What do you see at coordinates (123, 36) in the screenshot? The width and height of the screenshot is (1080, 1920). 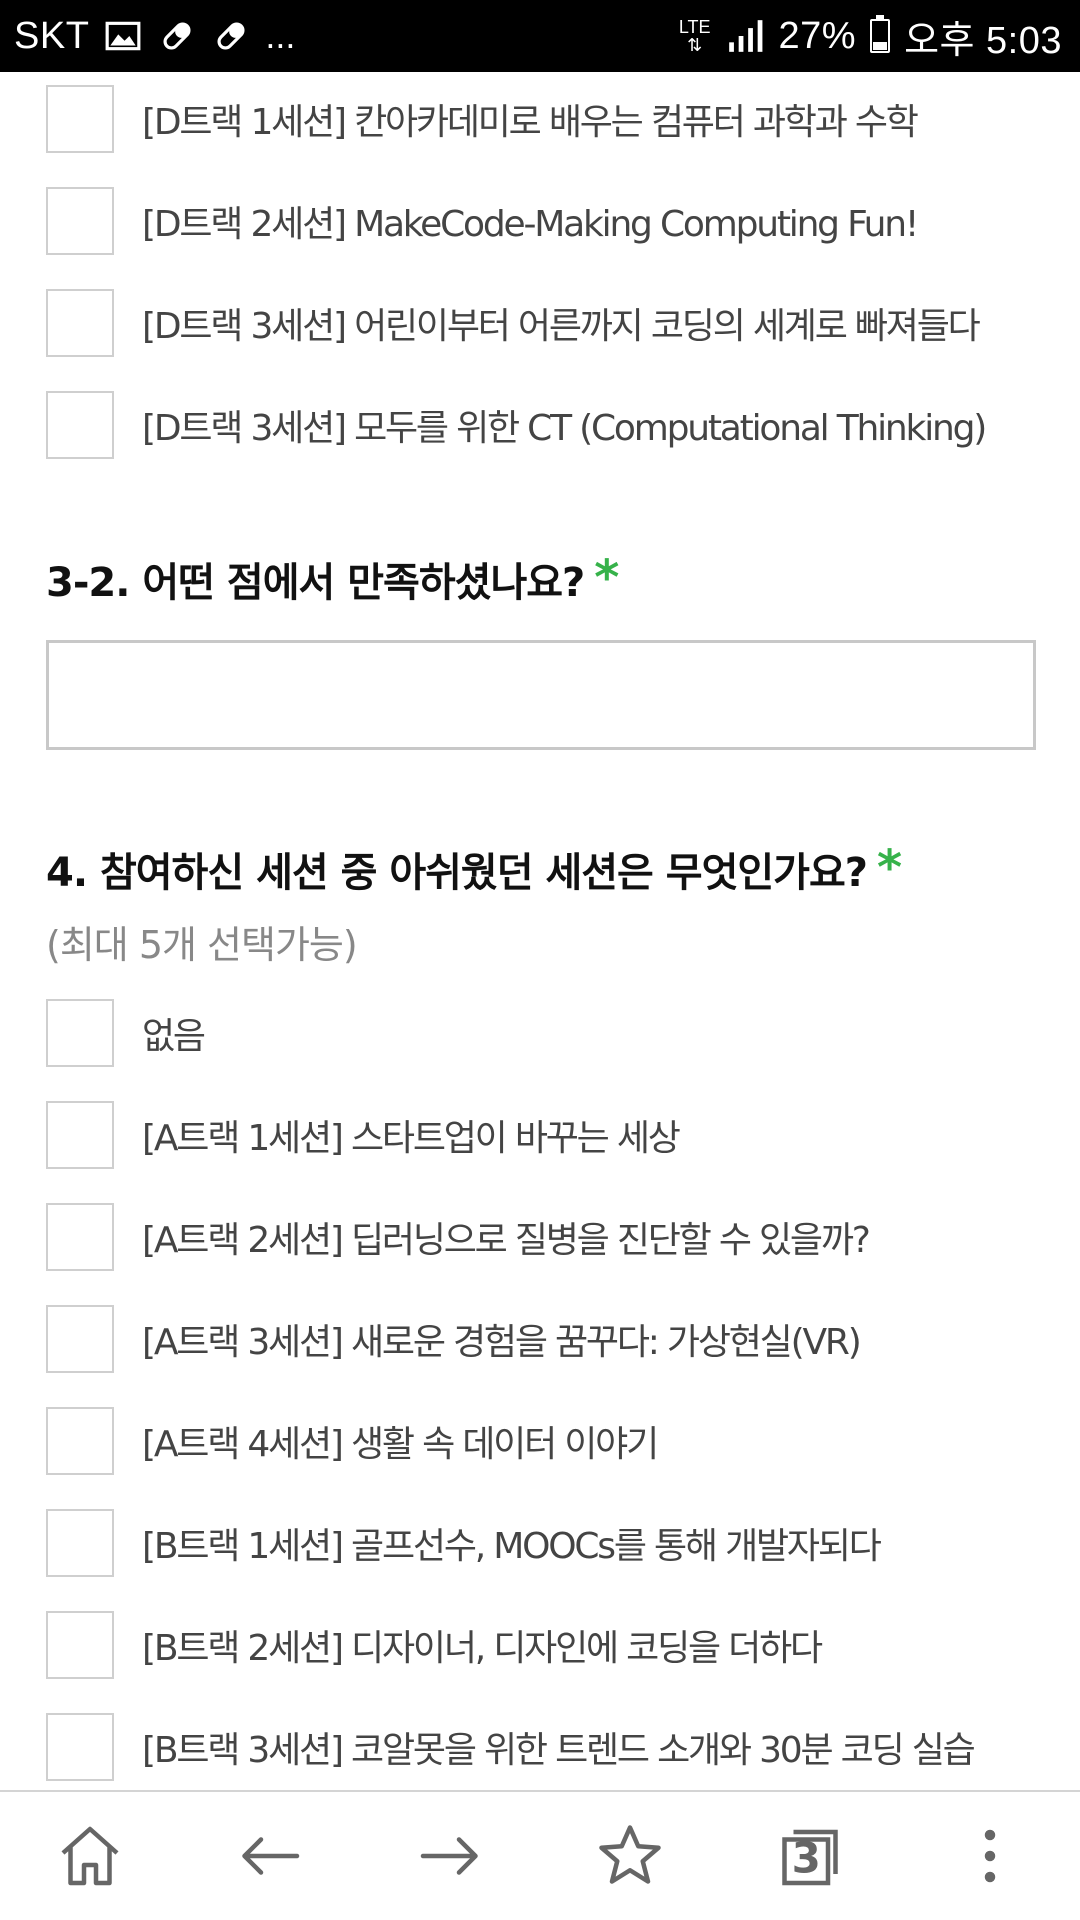 I see `image-icon` at bounding box center [123, 36].